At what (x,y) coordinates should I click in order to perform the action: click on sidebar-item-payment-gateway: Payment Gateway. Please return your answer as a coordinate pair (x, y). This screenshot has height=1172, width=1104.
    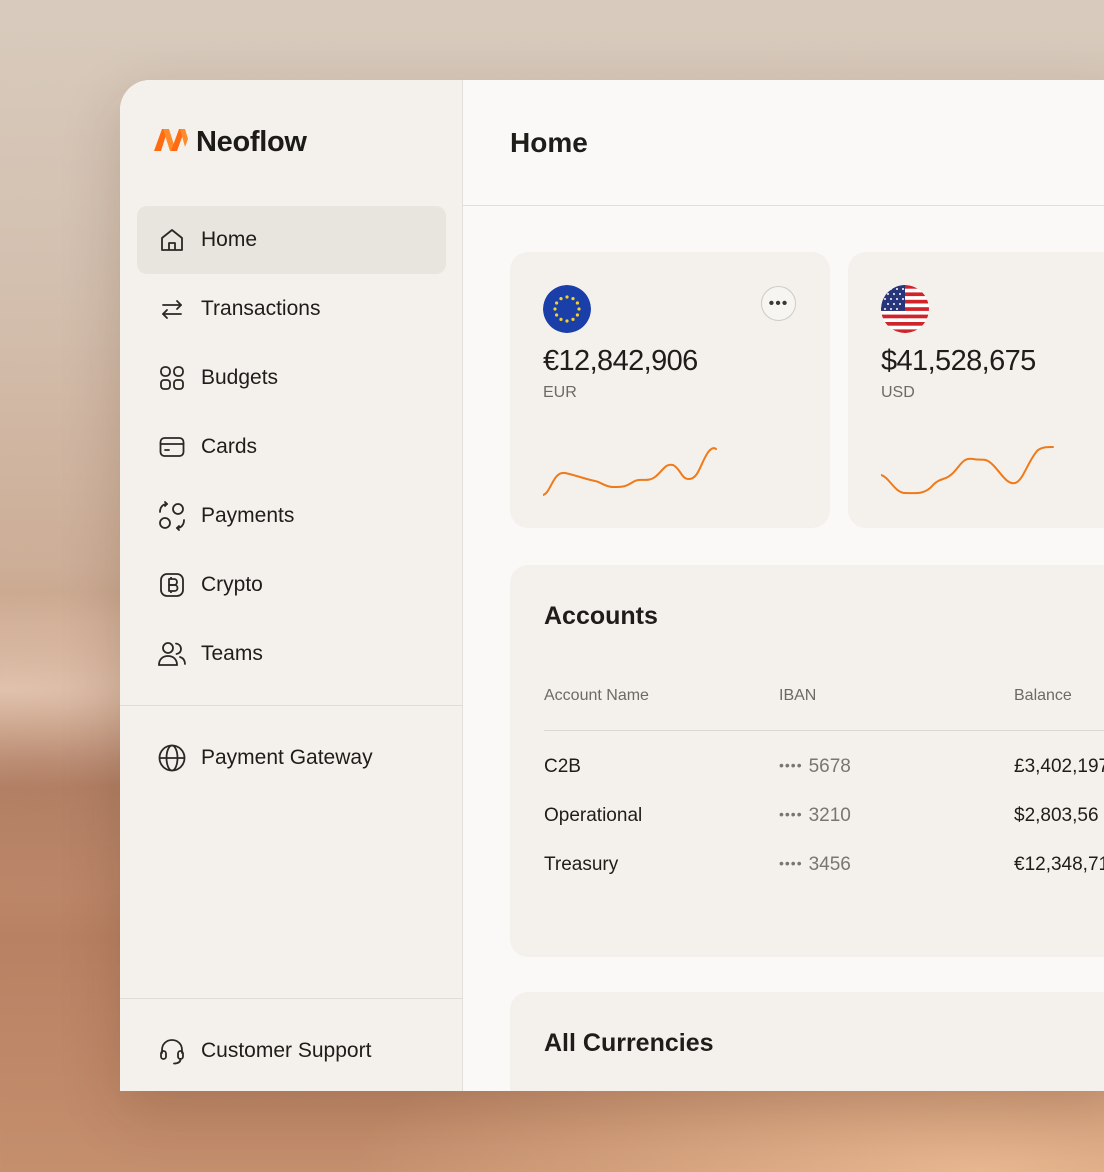
    Looking at the image, I should click on (291, 758).